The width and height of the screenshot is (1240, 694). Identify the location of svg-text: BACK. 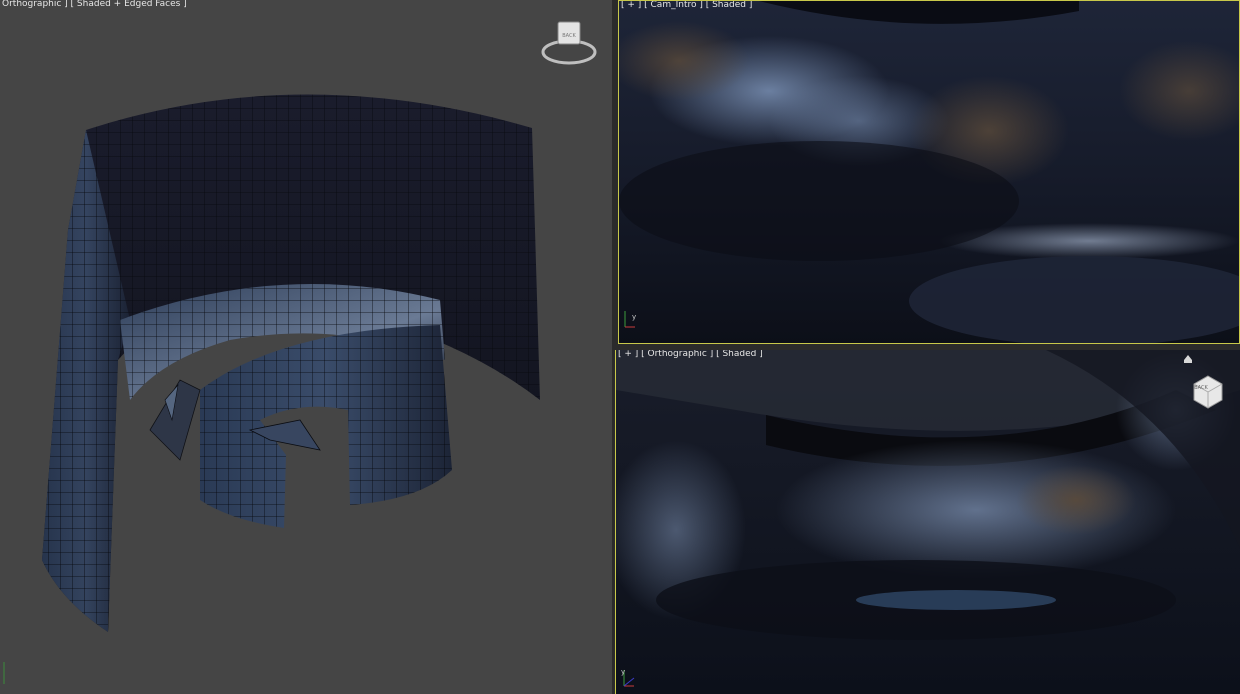
(1201, 388).